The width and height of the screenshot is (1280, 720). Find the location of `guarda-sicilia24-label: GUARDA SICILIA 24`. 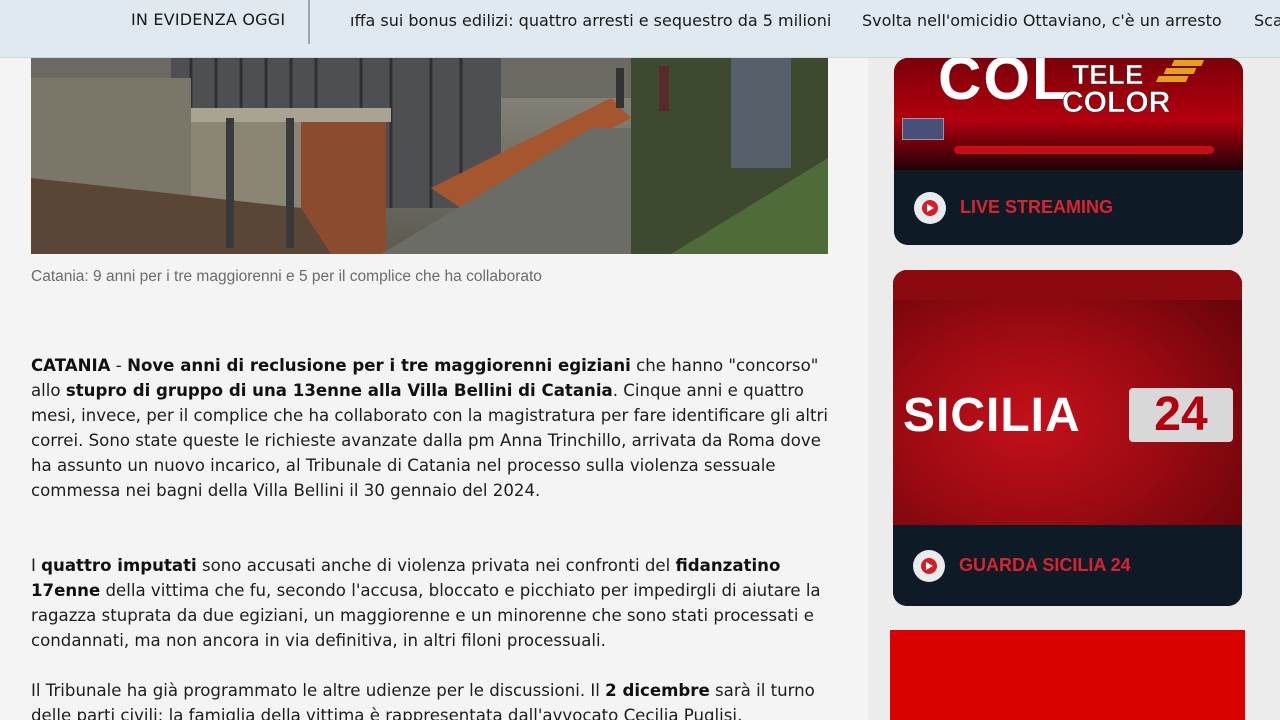

guarda-sicilia24-label: GUARDA SICILIA 24 is located at coordinates (1045, 565).